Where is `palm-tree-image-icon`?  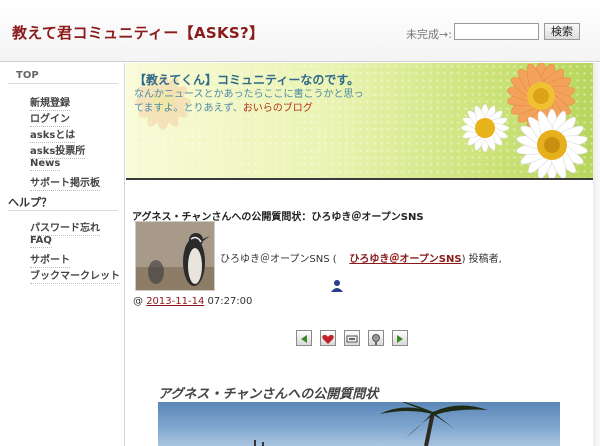 palm-tree-image-icon is located at coordinates (371, 424).